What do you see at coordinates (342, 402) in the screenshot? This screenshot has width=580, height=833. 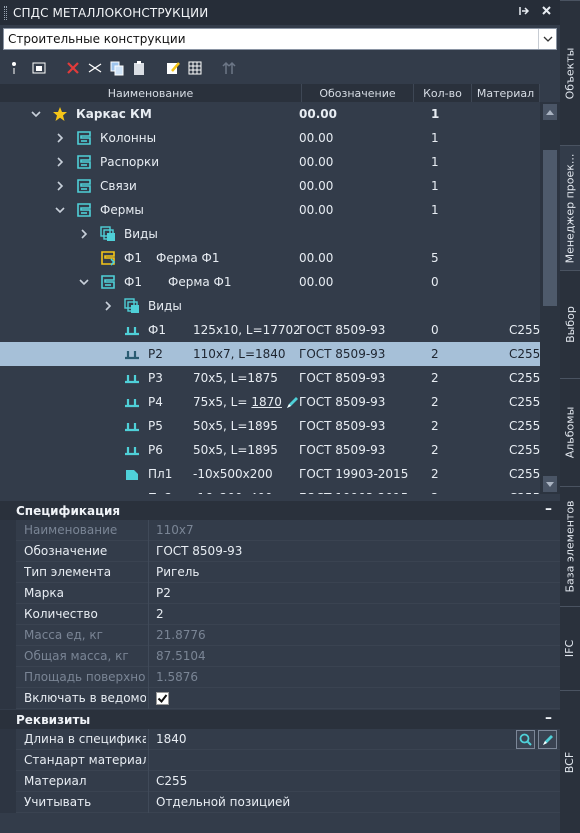 I see `tree-code: ГОСТ 8509-93` at bounding box center [342, 402].